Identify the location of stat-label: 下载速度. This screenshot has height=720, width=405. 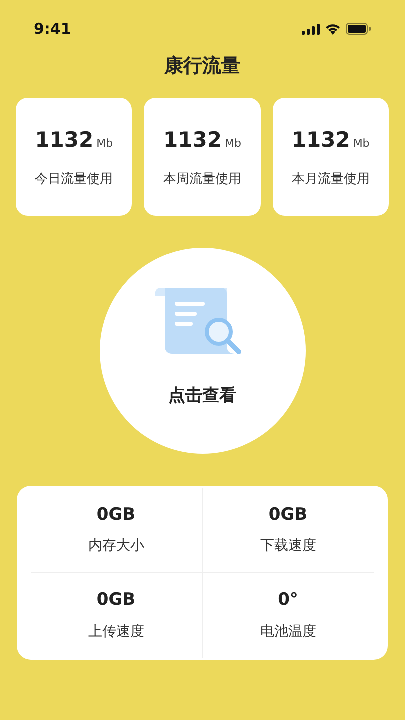
(288, 546).